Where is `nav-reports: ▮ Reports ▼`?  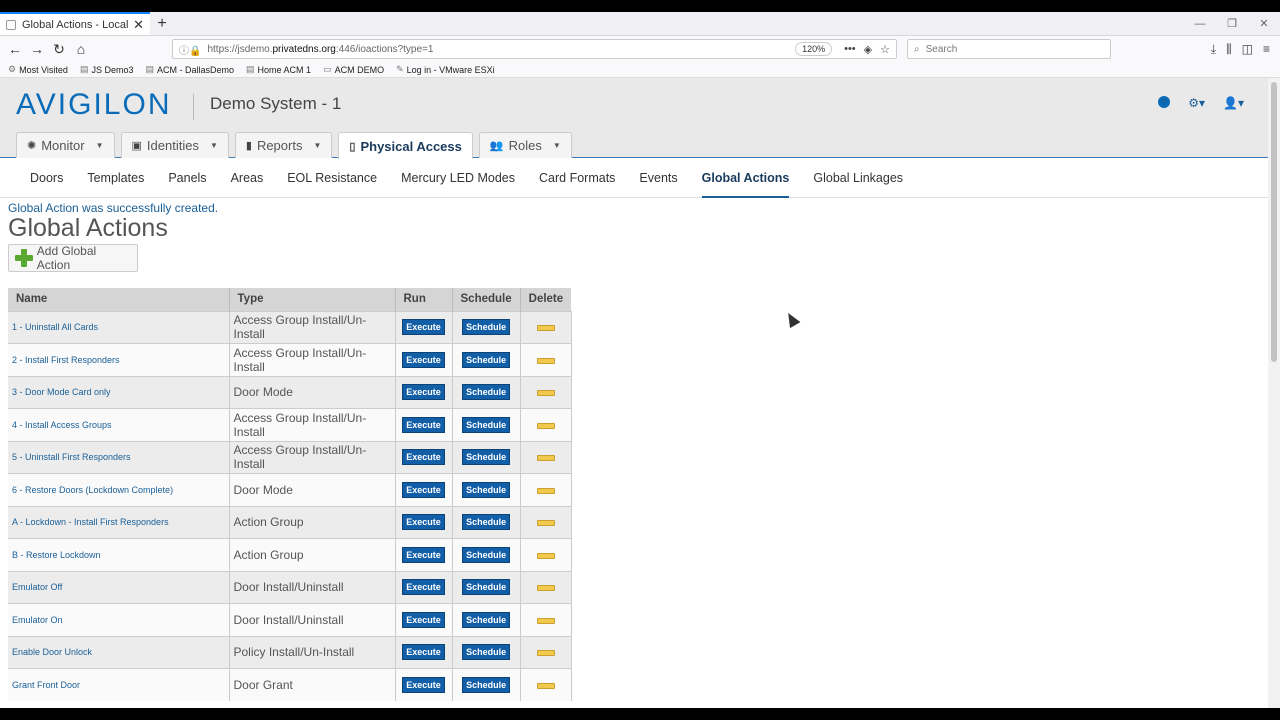
nav-reports: ▮ Reports ▼ is located at coordinates (283, 145).